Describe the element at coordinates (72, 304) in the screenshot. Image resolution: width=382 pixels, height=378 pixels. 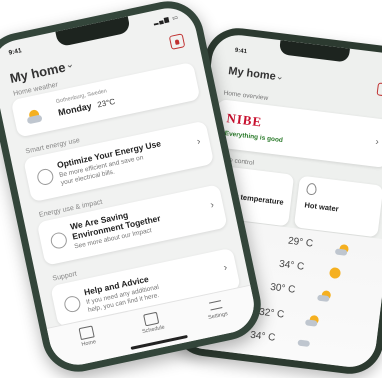
I see `help-icon` at that location.